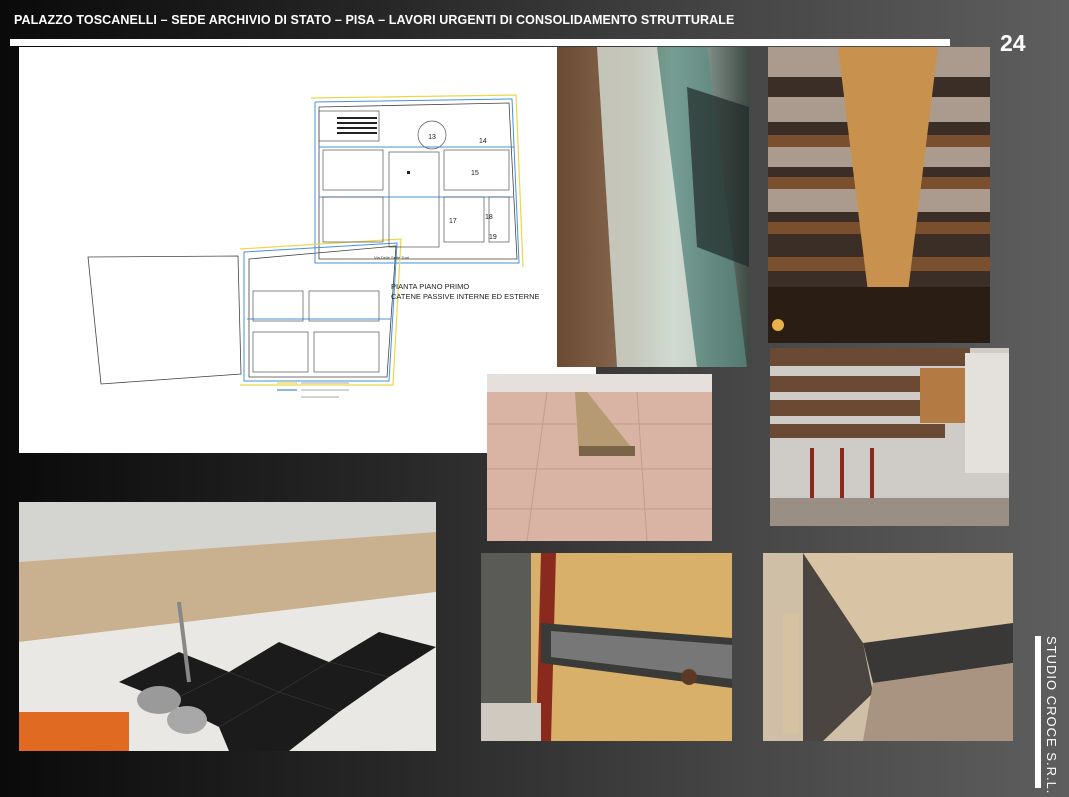 This screenshot has width=1069, height=797. Describe the element at coordinates (653, 207) in the screenshot. I see `wall-chase-closeup-photo` at that location.